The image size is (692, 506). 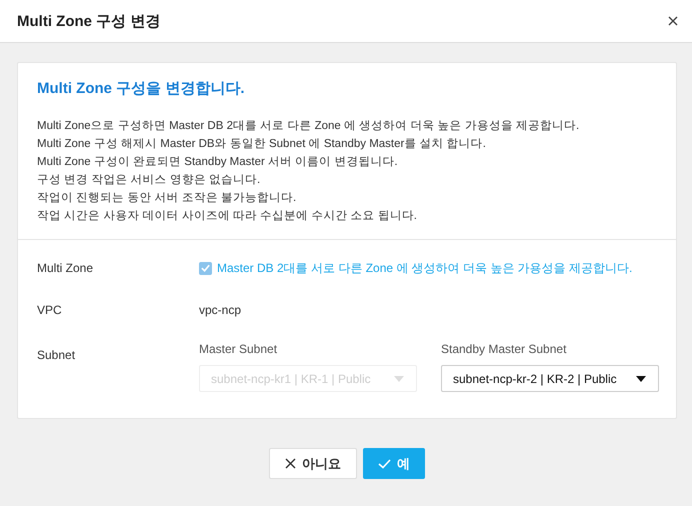 I want to click on field-label: VPC, so click(x=50, y=310).